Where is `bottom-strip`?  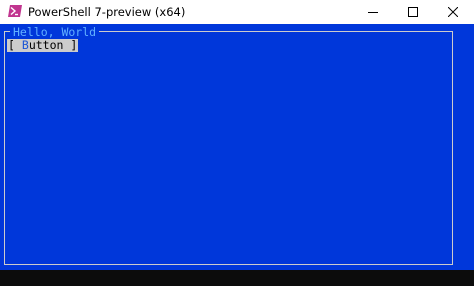
bottom-strip is located at coordinates (237, 278).